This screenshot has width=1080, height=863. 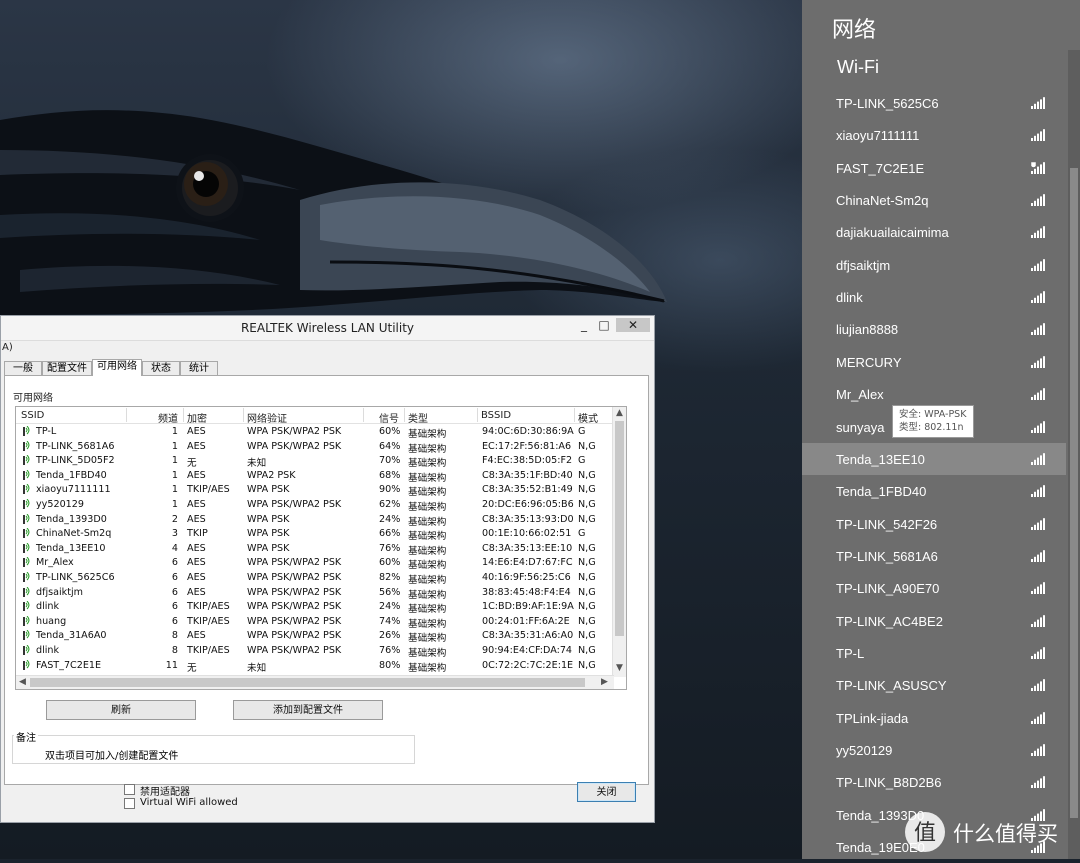 I want to click on tab-status: 状态, so click(x=161, y=368).